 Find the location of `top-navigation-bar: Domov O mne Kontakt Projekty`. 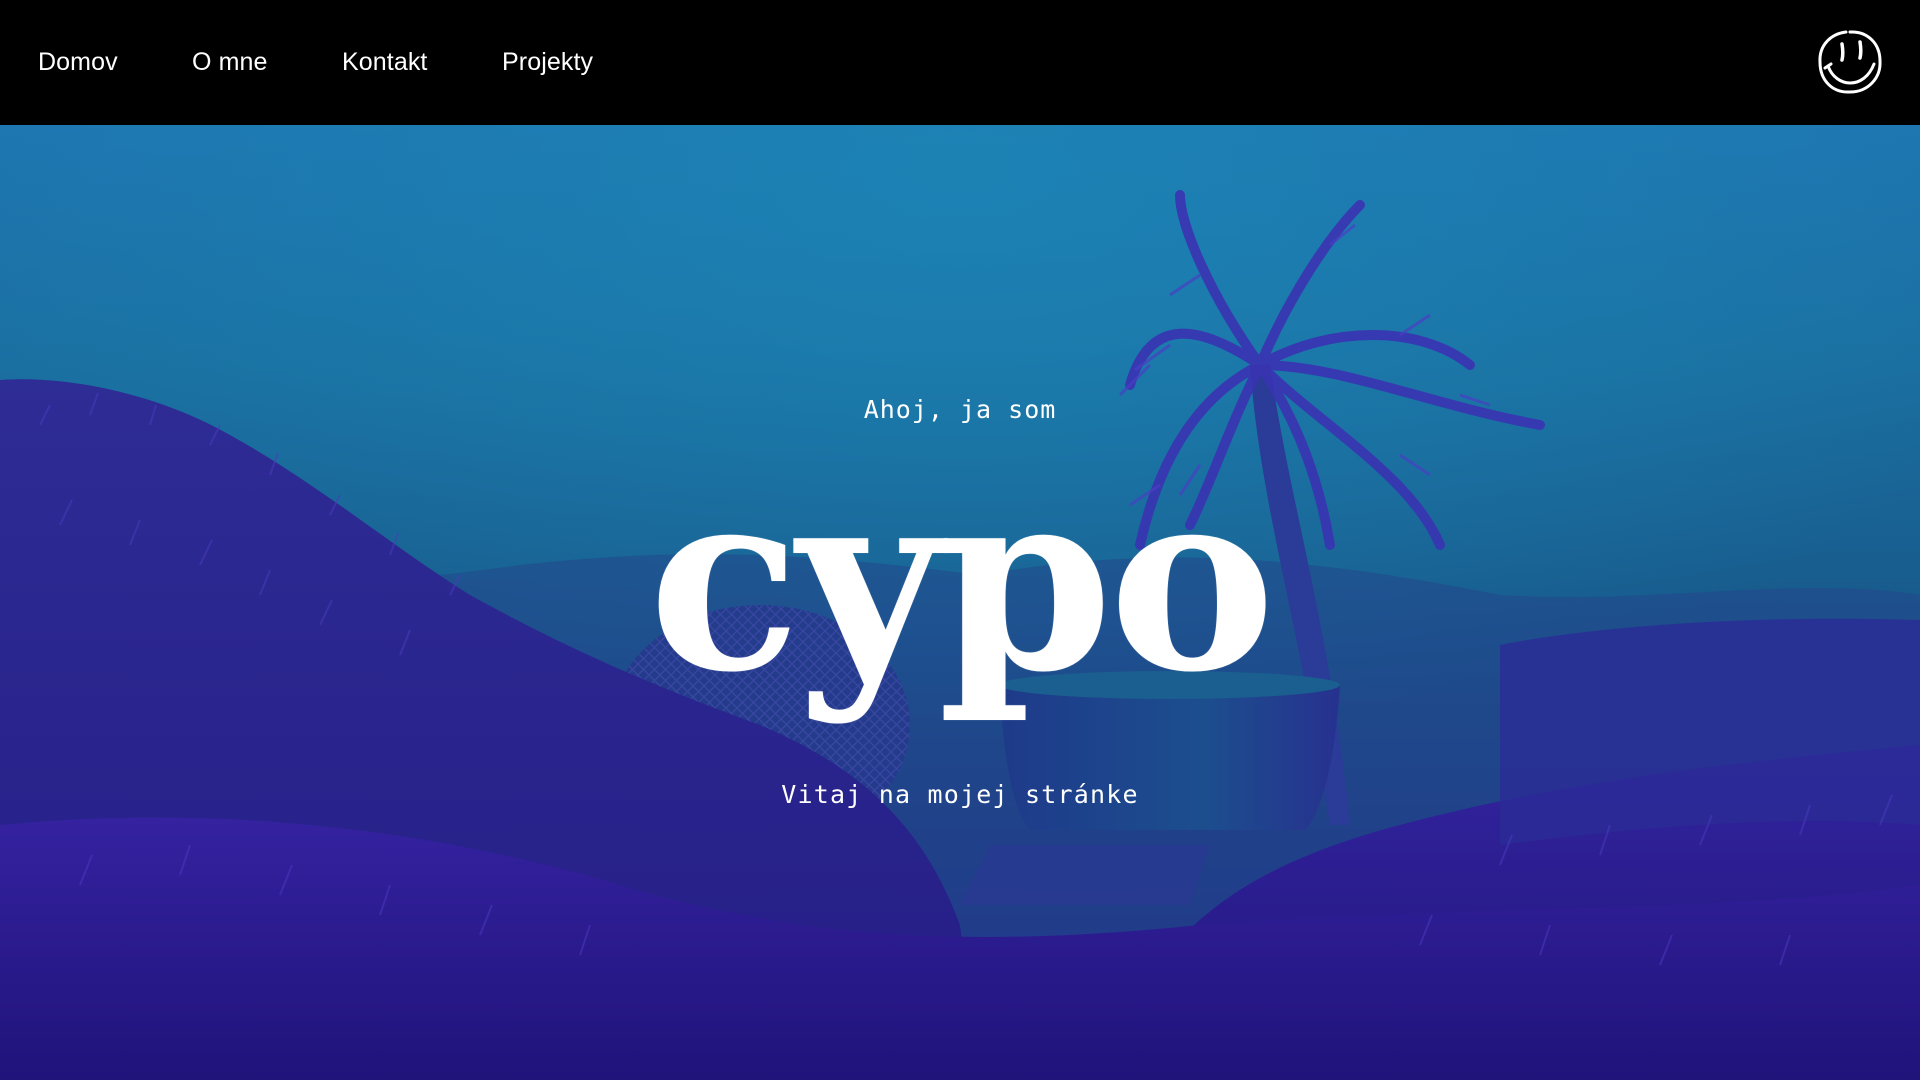

top-navigation-bar: Domov O mne Kontakt Projekty is located at coordinates (960, 62).